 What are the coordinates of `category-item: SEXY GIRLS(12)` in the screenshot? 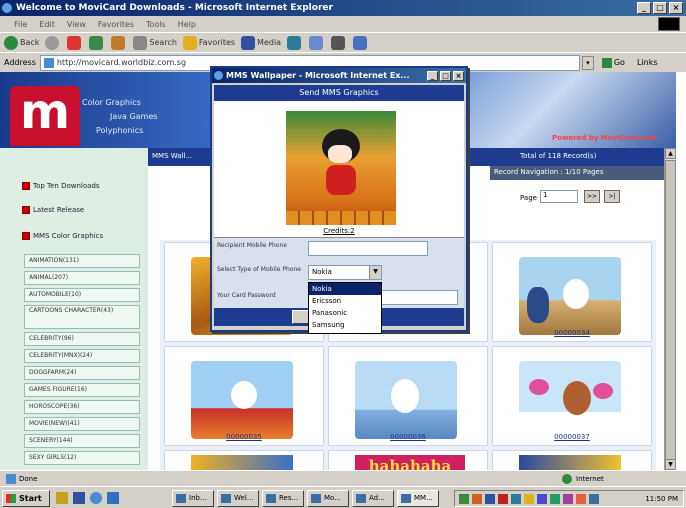 It's located at (82, 458).